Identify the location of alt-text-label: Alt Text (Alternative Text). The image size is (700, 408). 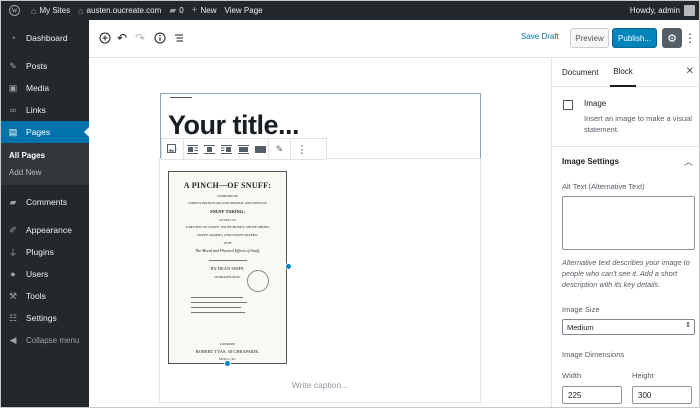
(603, 186).